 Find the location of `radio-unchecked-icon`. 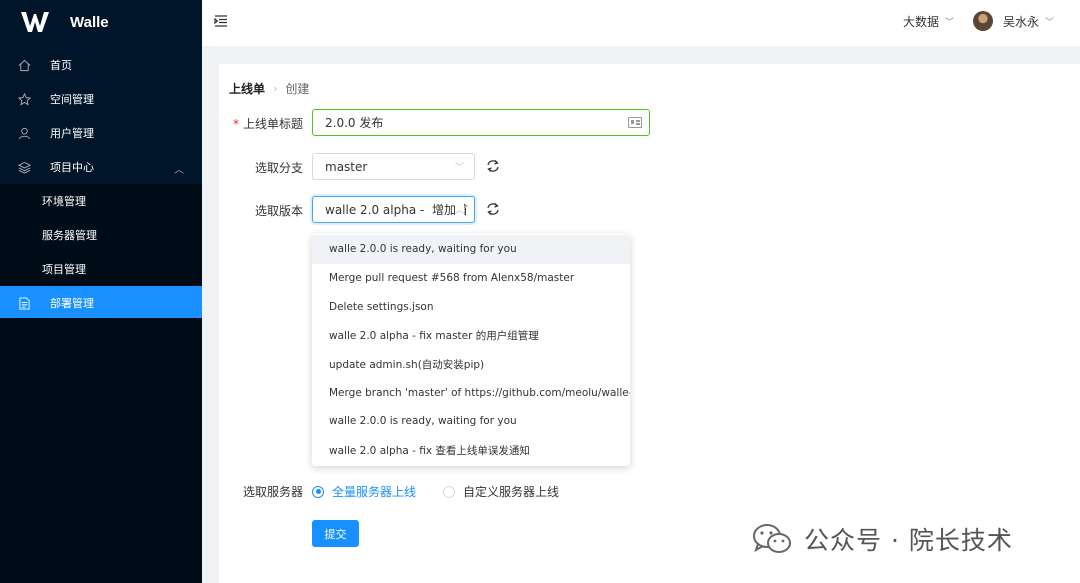

radio-unchecked-icon is located at coordinates (449, 491).